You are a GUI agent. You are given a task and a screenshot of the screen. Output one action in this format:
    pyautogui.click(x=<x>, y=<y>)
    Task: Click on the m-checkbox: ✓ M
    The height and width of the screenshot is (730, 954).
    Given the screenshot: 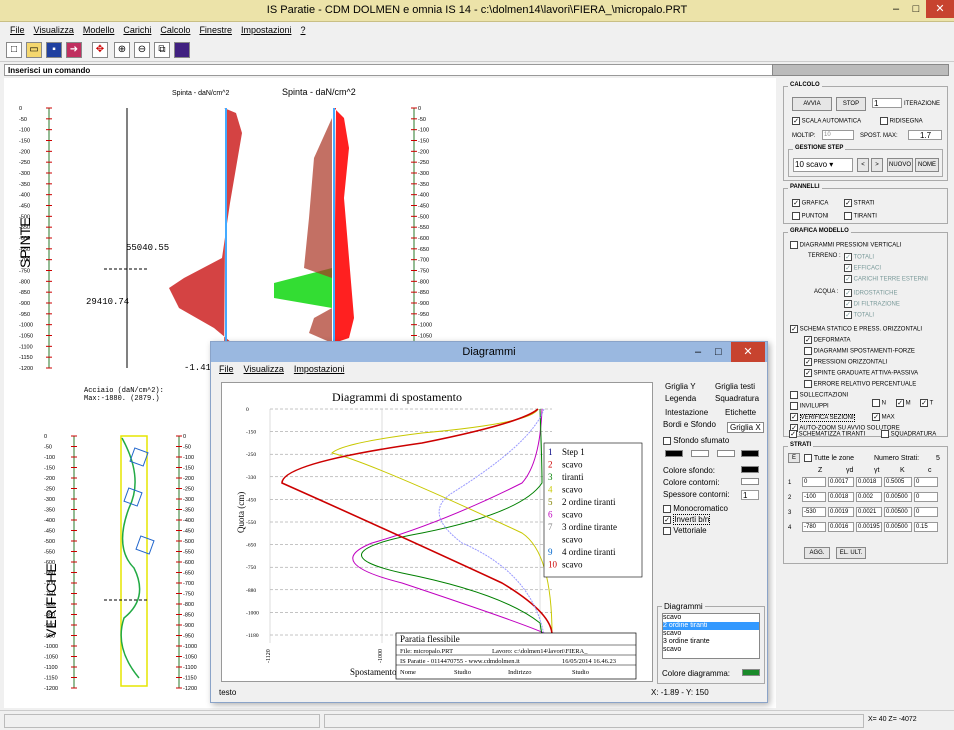 What is the action you would take?
    pyautogui.click(x=903, y=403)
    